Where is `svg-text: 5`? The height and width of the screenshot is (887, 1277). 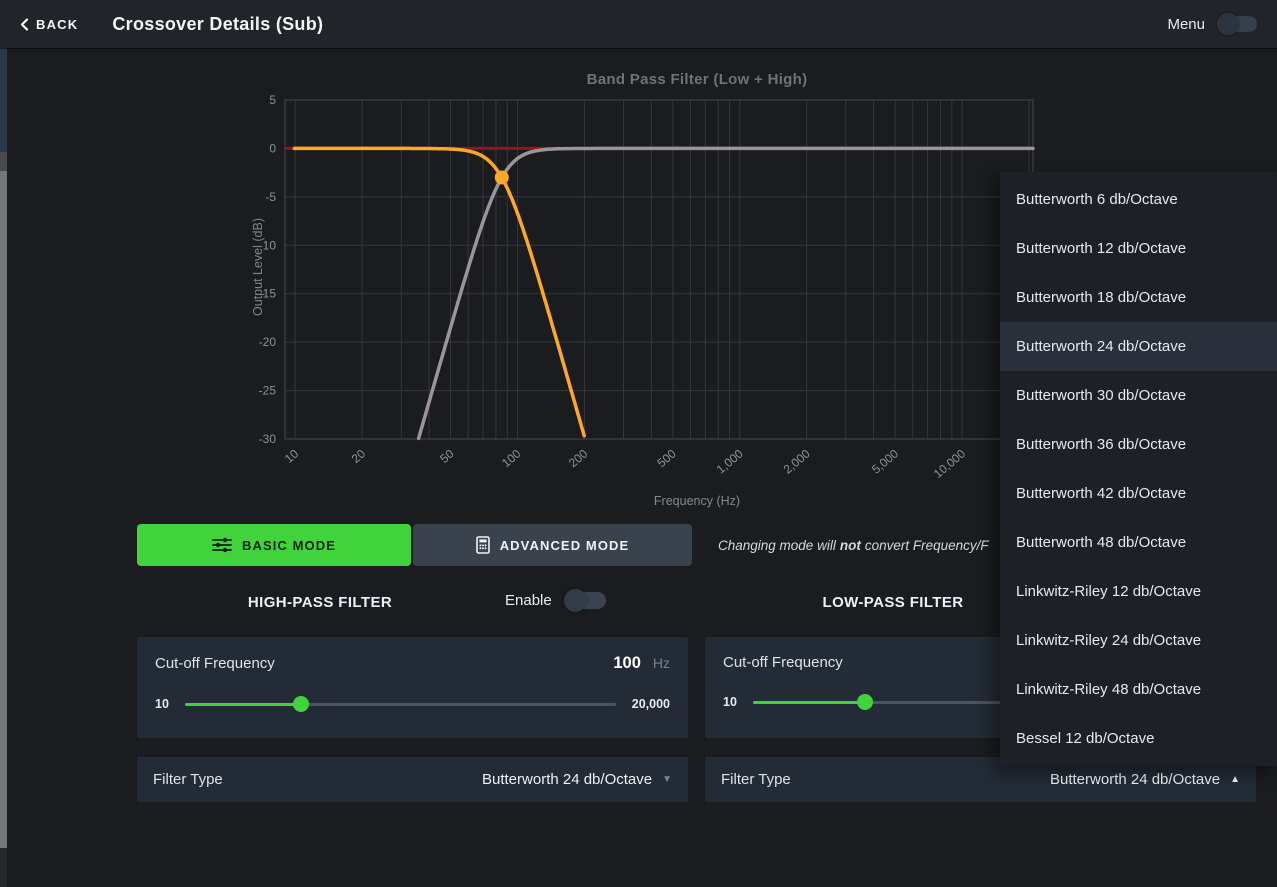 svg-text: 5 is located at coordinates (272, 100).